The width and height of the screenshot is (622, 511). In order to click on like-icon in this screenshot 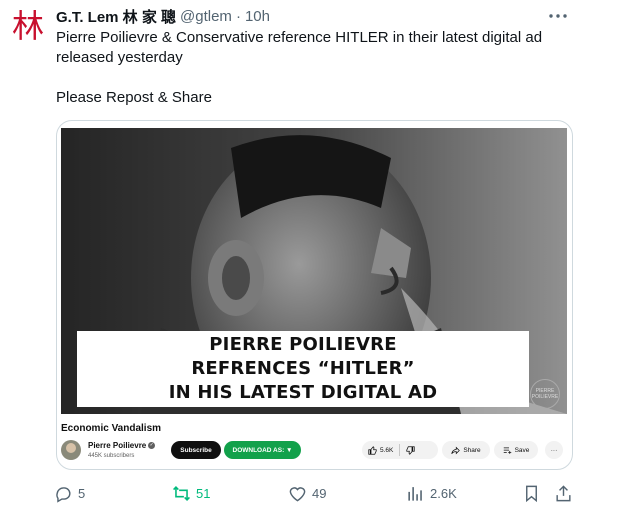, I will do `click(297, 494)`.